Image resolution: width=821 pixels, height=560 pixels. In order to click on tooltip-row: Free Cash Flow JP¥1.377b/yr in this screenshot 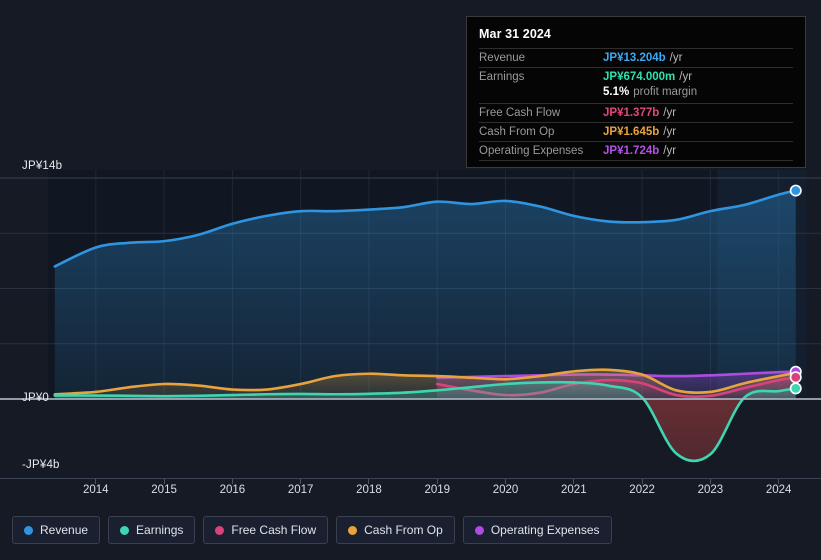, I will do `click(636, 112)`.